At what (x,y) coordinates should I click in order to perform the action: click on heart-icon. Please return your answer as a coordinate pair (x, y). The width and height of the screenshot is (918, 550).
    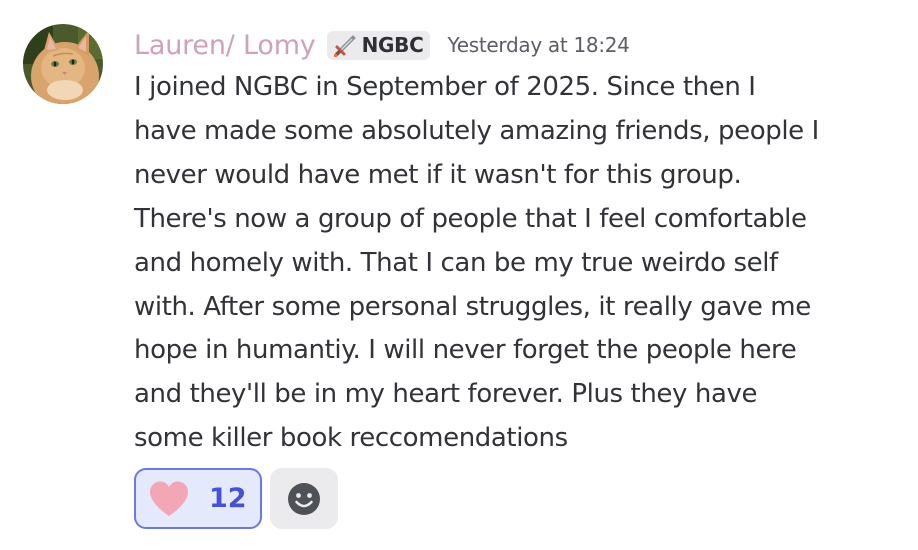
    Looking at the image, I should click on (169, 498).